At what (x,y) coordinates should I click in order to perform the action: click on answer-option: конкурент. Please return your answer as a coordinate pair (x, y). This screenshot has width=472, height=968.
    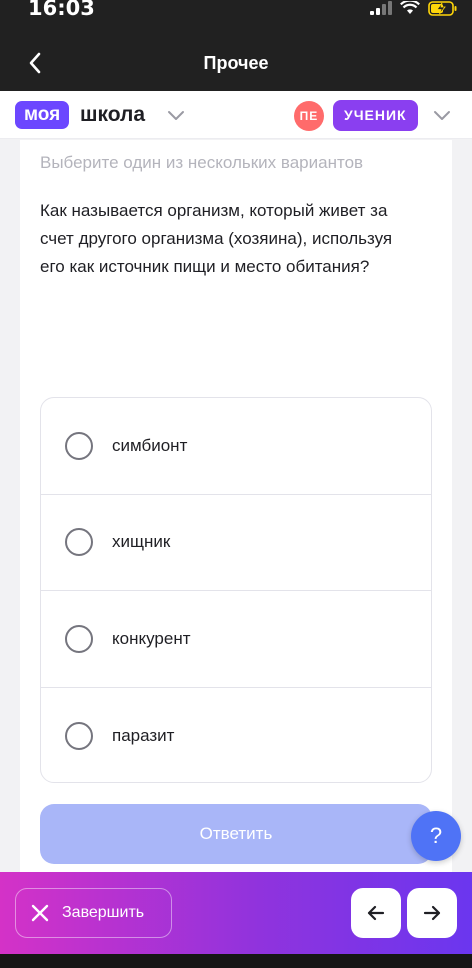
    Looking at the image, I should click on (236, 639).